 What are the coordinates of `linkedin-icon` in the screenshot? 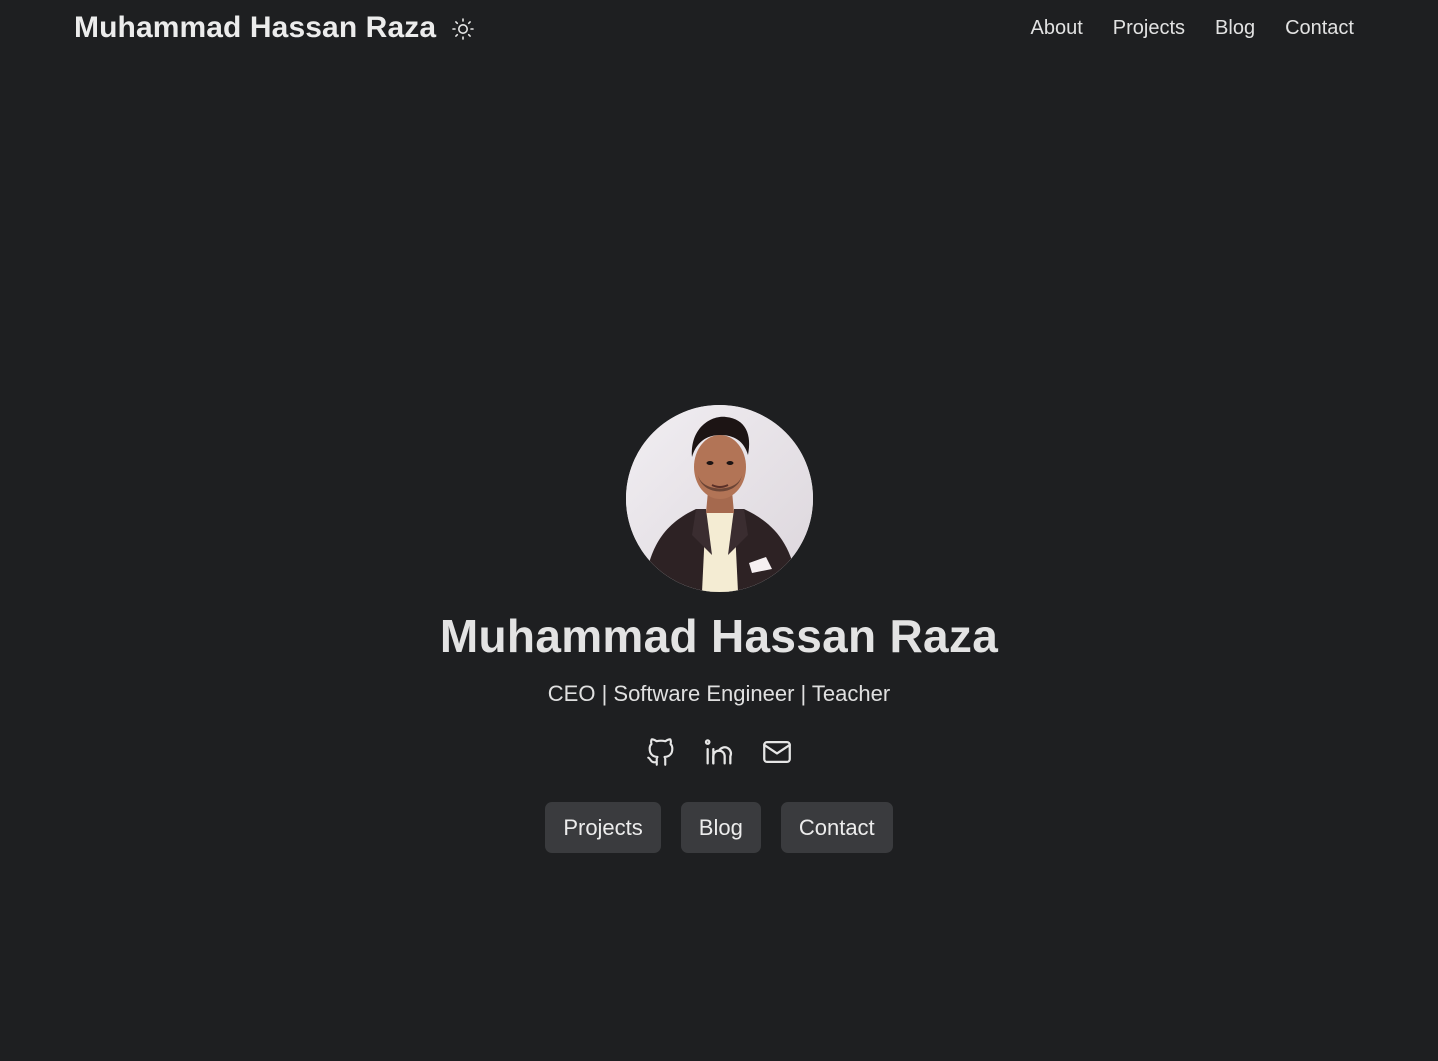 It's located at (718, 752).